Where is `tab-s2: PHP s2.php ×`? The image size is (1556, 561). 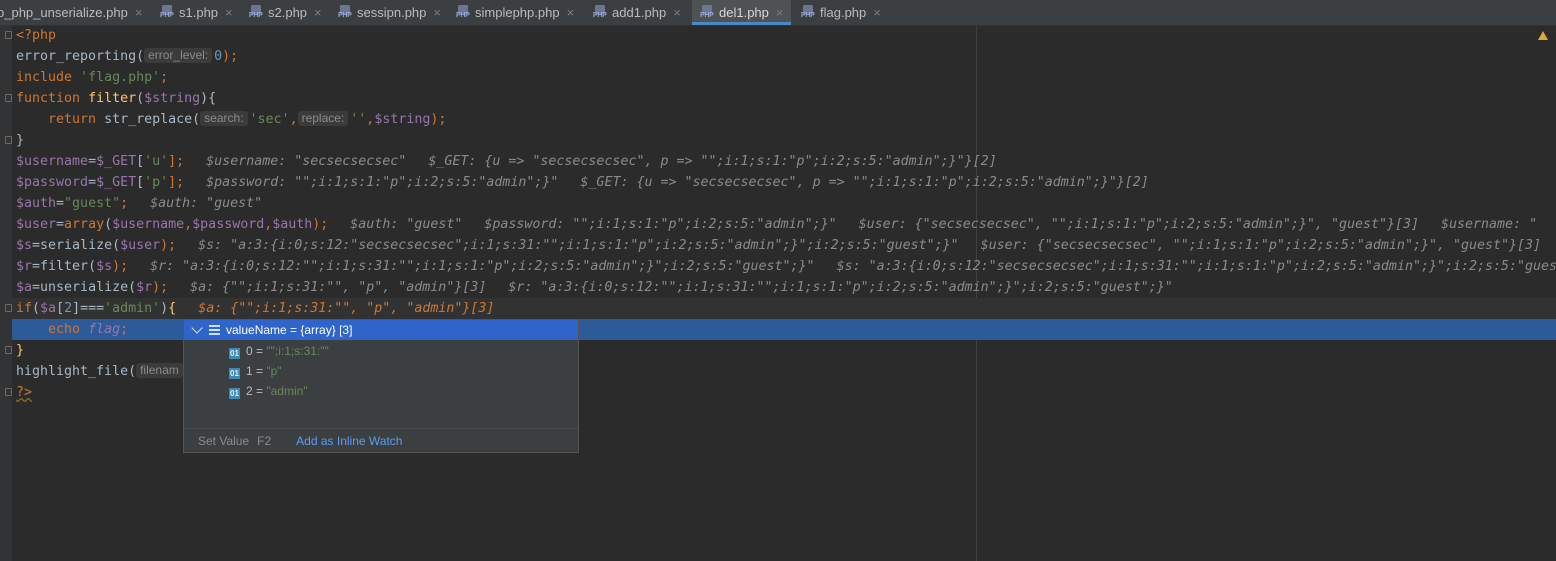 tab-s2: PHP s2.php × is located at coordinates (285, 12).